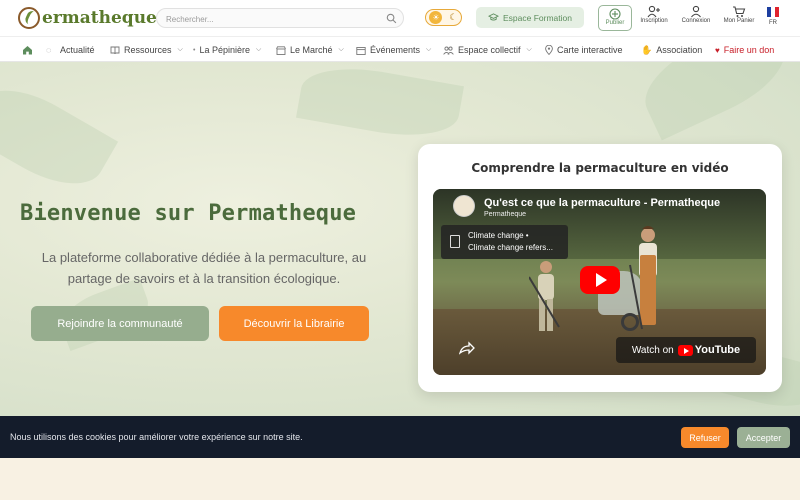 Image resolution: width=800 pixels, height=500 pixels. What do you see at coordinates (549, 50) in the screenshot?
I see `map-pin-icon` at bounding box center [549, 50].